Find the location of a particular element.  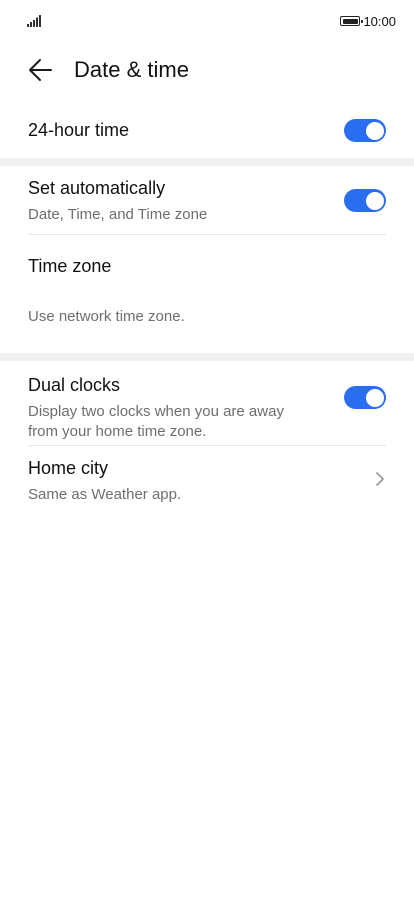

page-title: Date & time is located at coordinates (131, 69).